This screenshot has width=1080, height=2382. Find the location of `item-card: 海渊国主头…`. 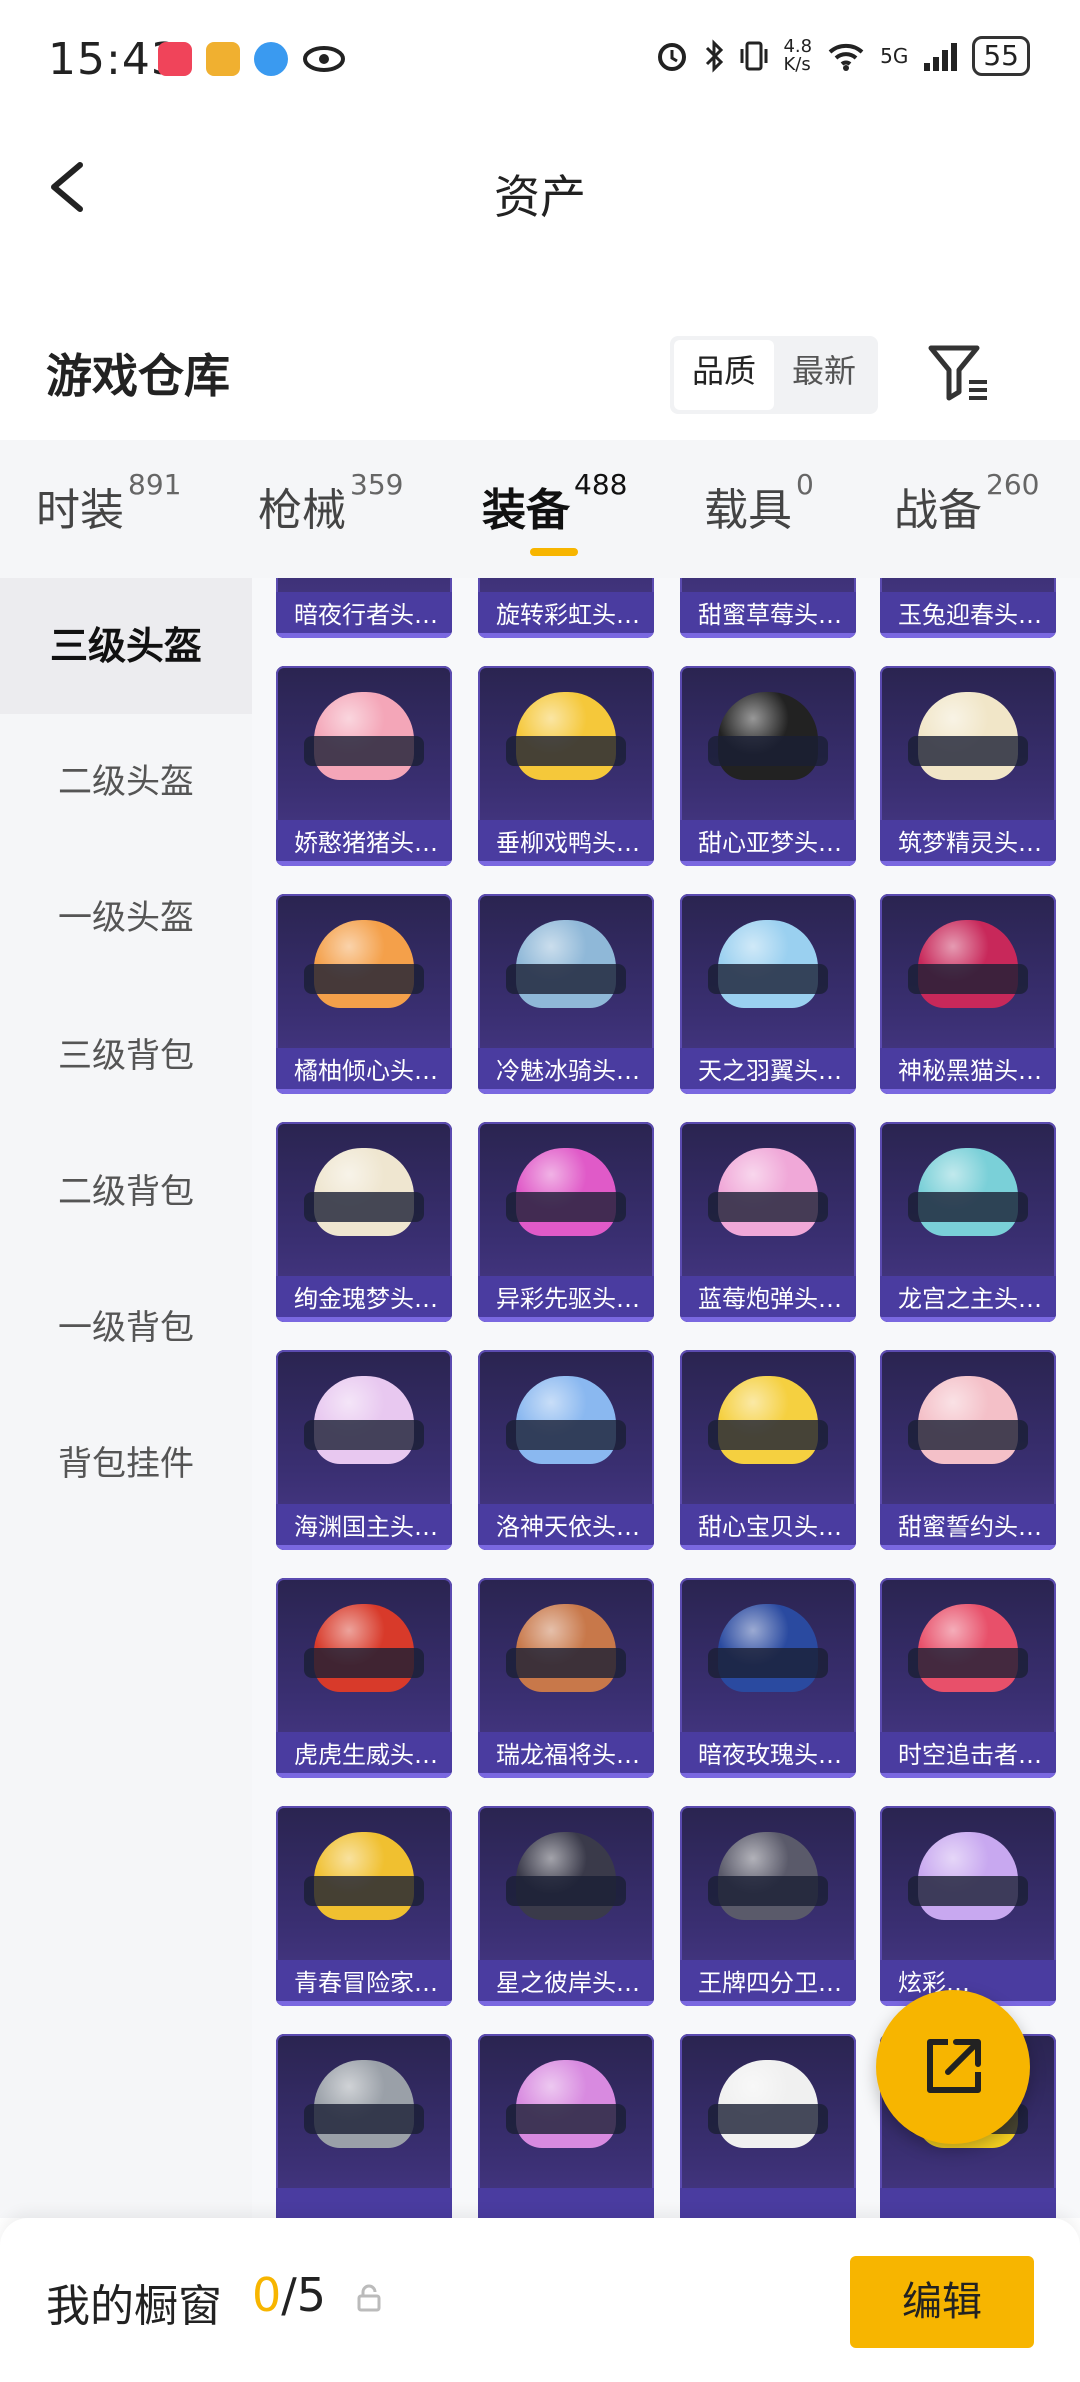

item-card: 海渊国主头… is located at coordinates (364, 1450).